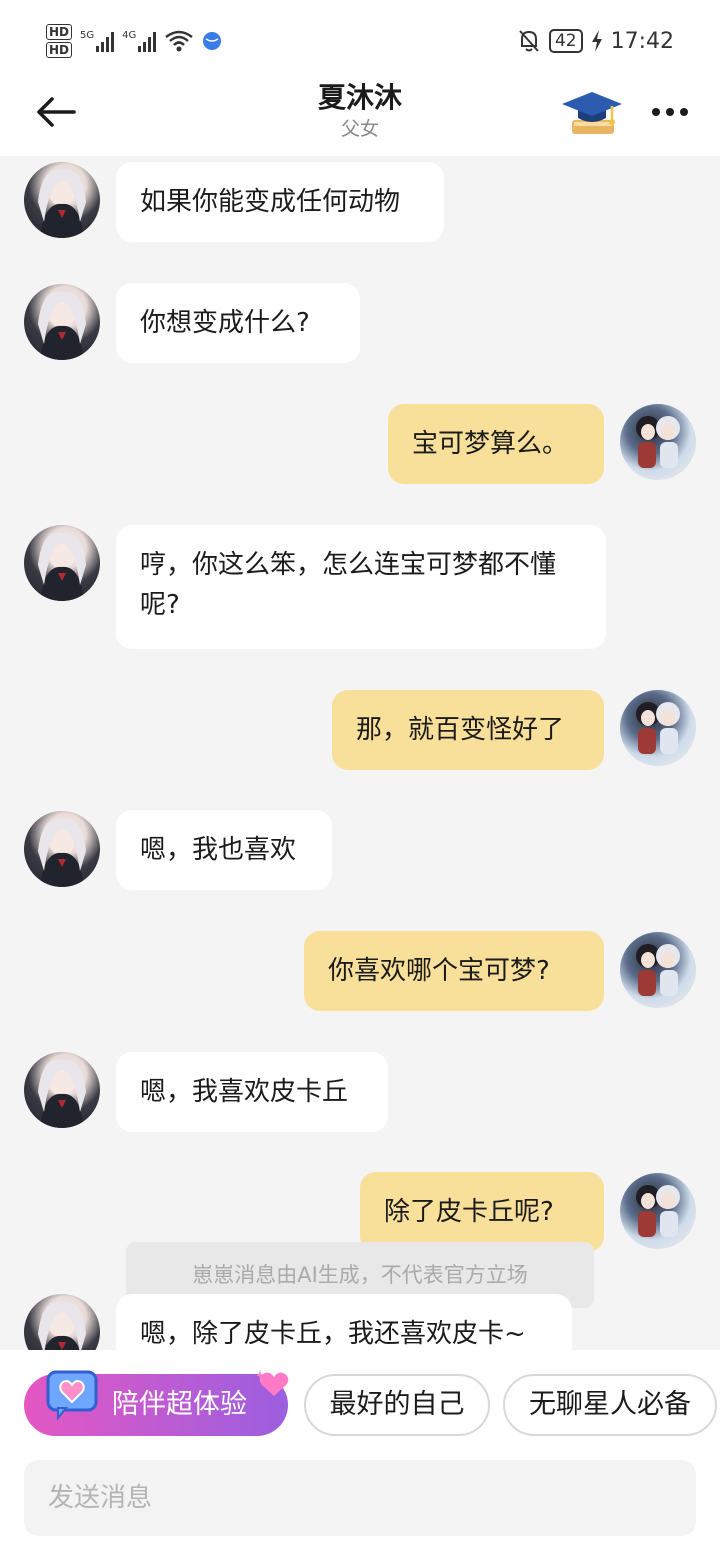 Image resolution: width=720 pixels, height=1560 pixels. I want to click on hd-indicators: HD HD, so click(59, 41).